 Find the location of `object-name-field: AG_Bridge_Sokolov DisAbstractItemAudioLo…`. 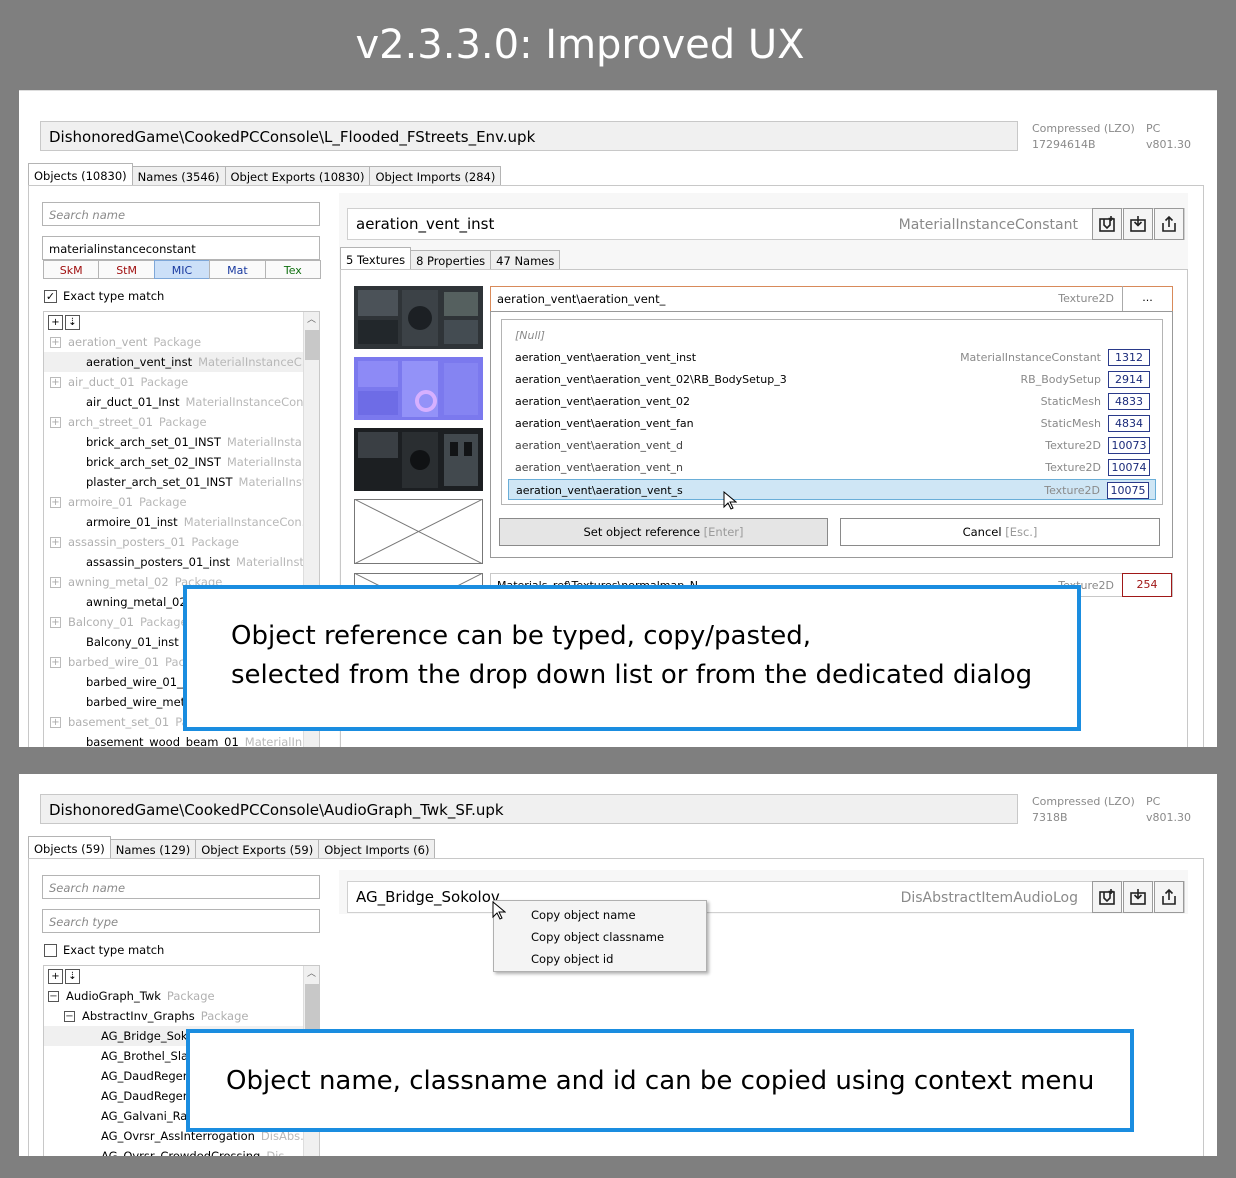

object-name-field: AG_Bridge_Sokolov DisAbstractItemAudioLo… is located at coordinates (766, 897).